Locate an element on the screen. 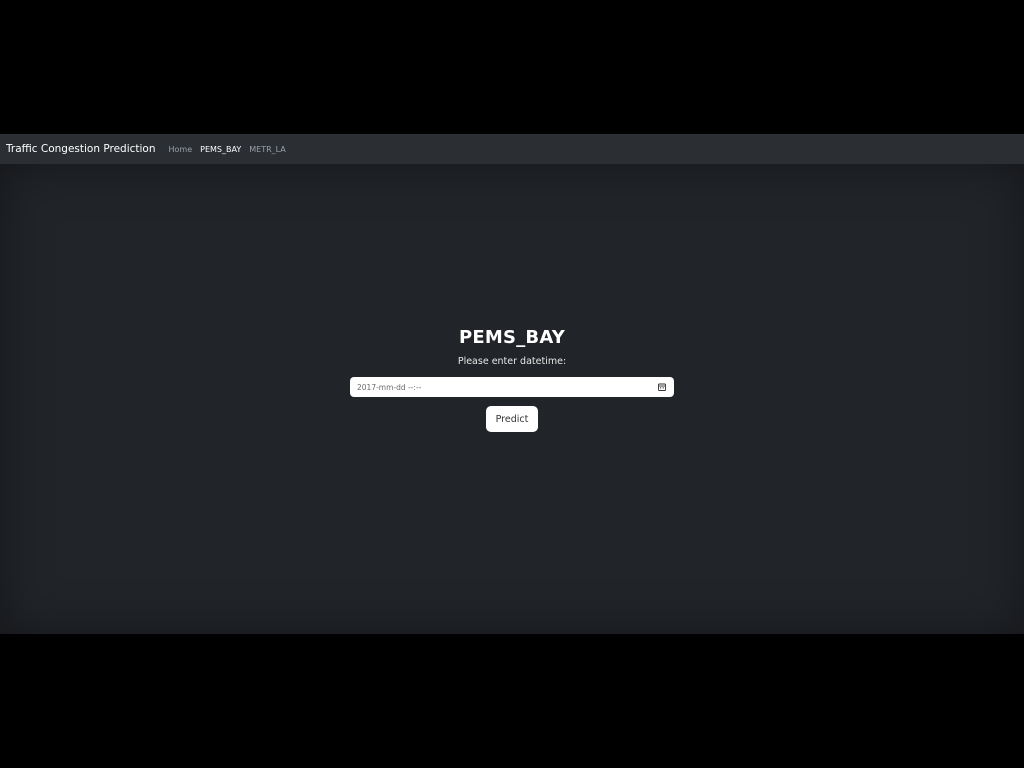  nav-link-home: Home is located at coordinates (181, 149).